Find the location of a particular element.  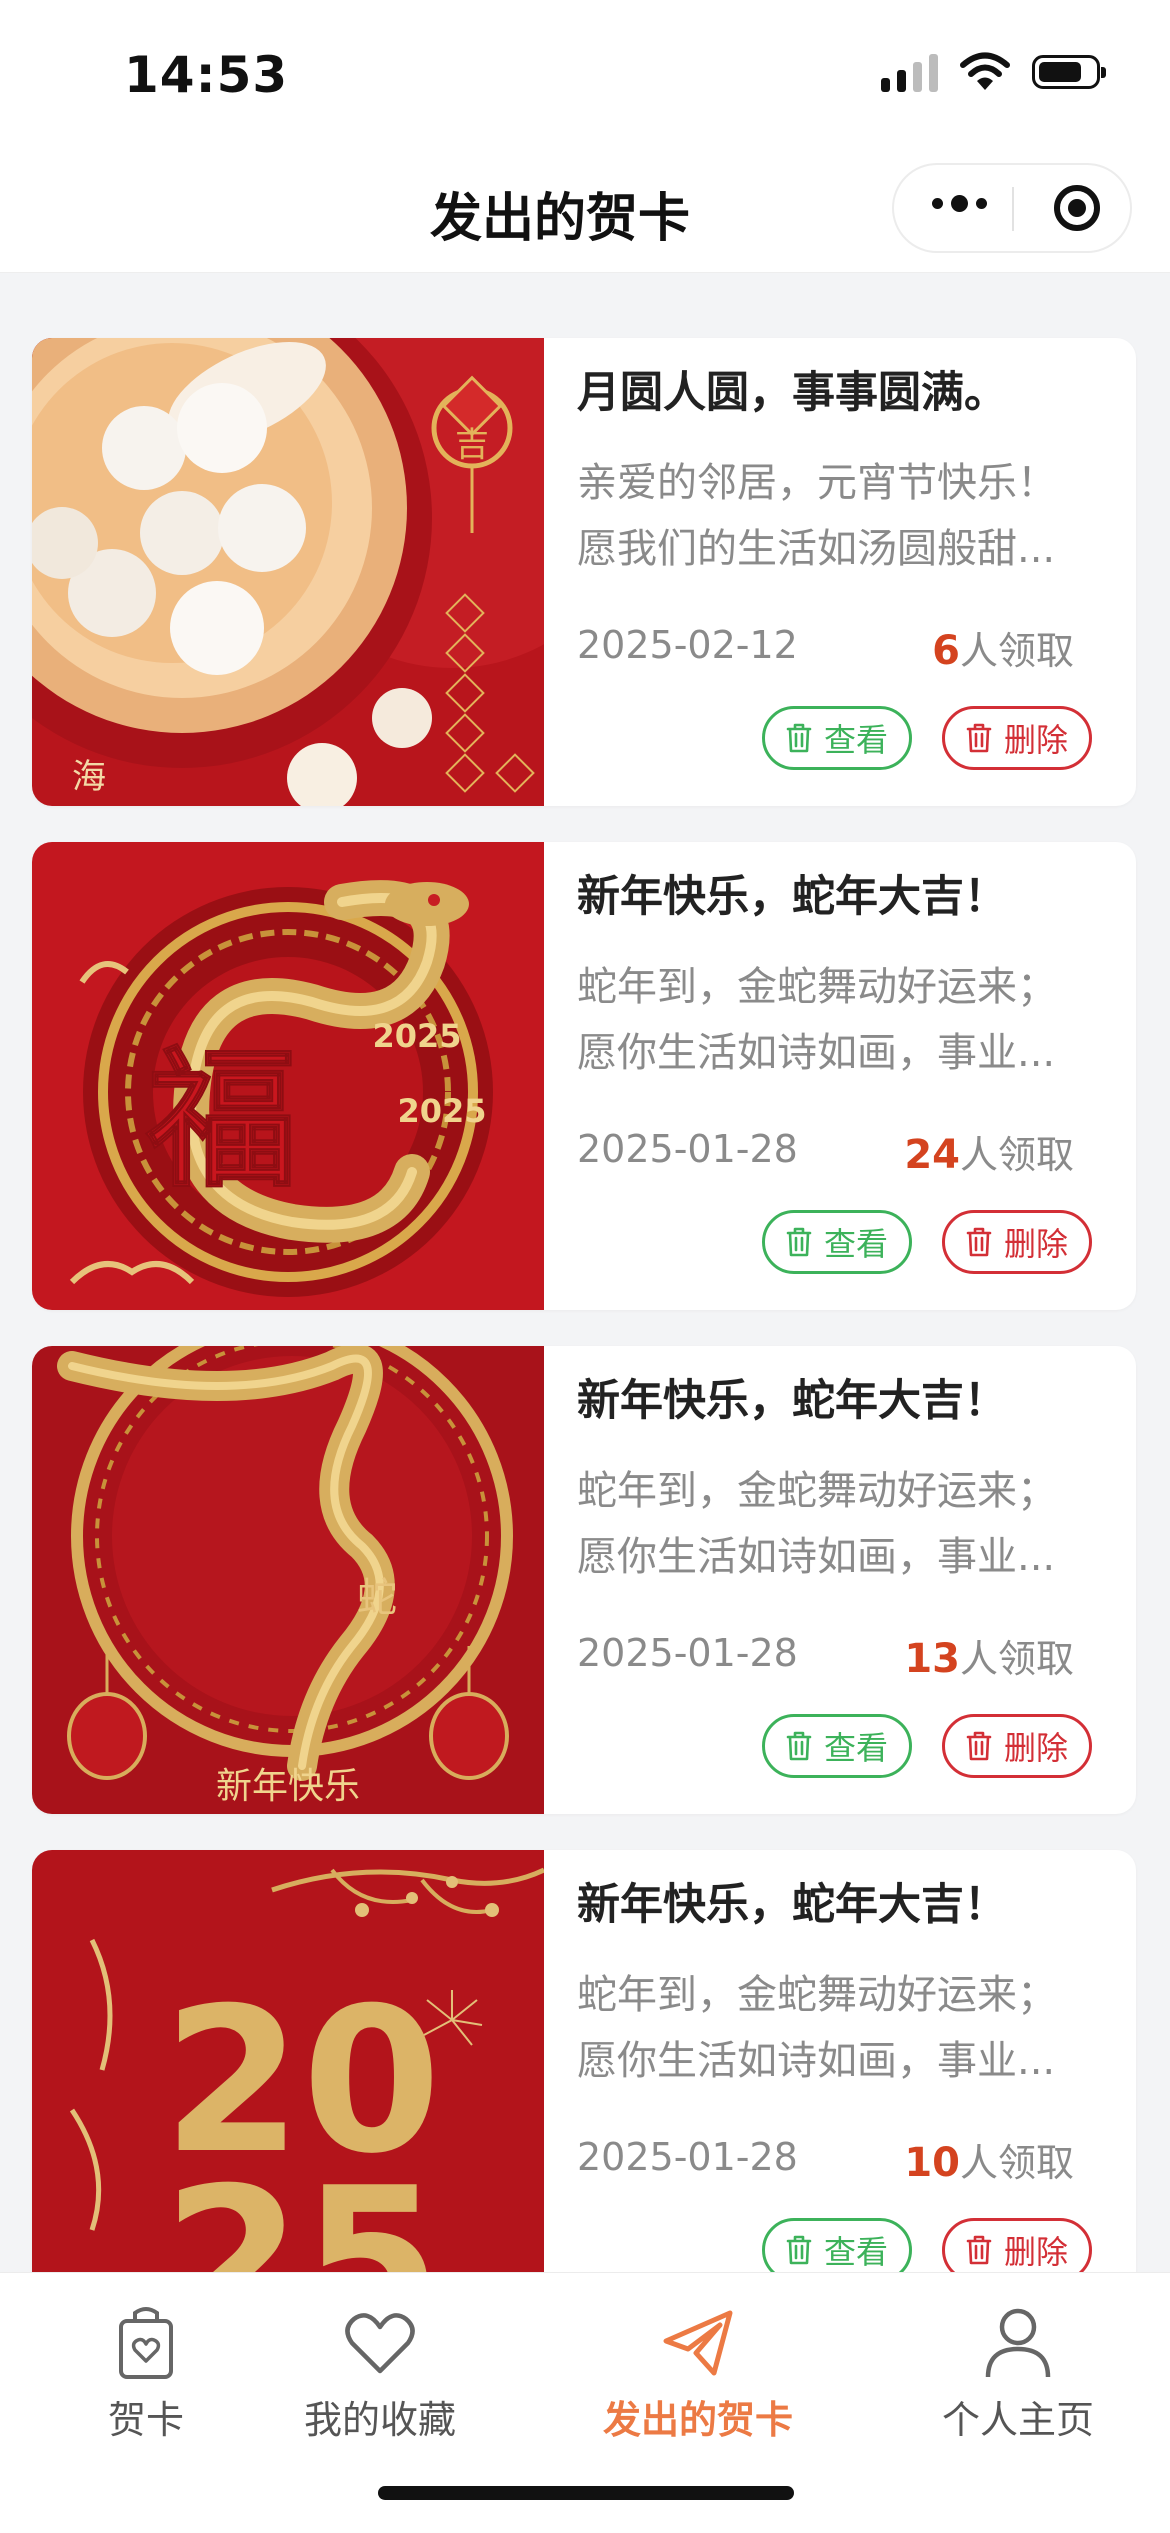

svg-text: 海 is located at coordinates (89, 777).